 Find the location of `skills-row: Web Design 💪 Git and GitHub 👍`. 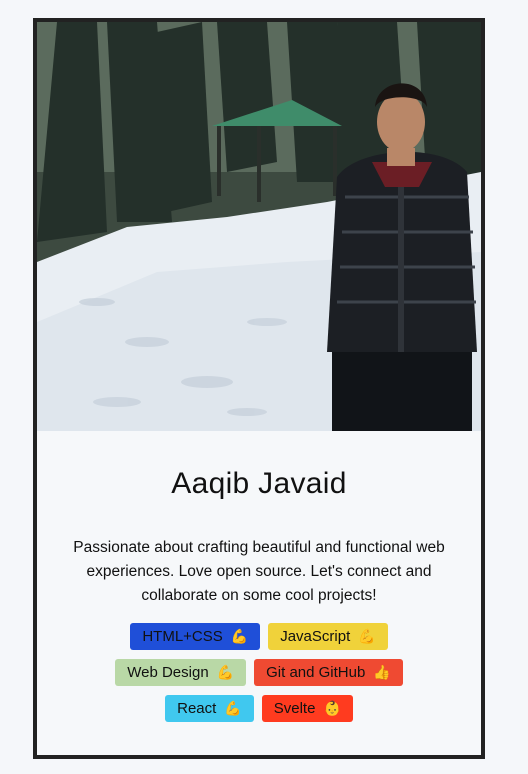

skills-row: Web Design 💪 Git and GitHub 👍 is located at coordinates (259, 672).